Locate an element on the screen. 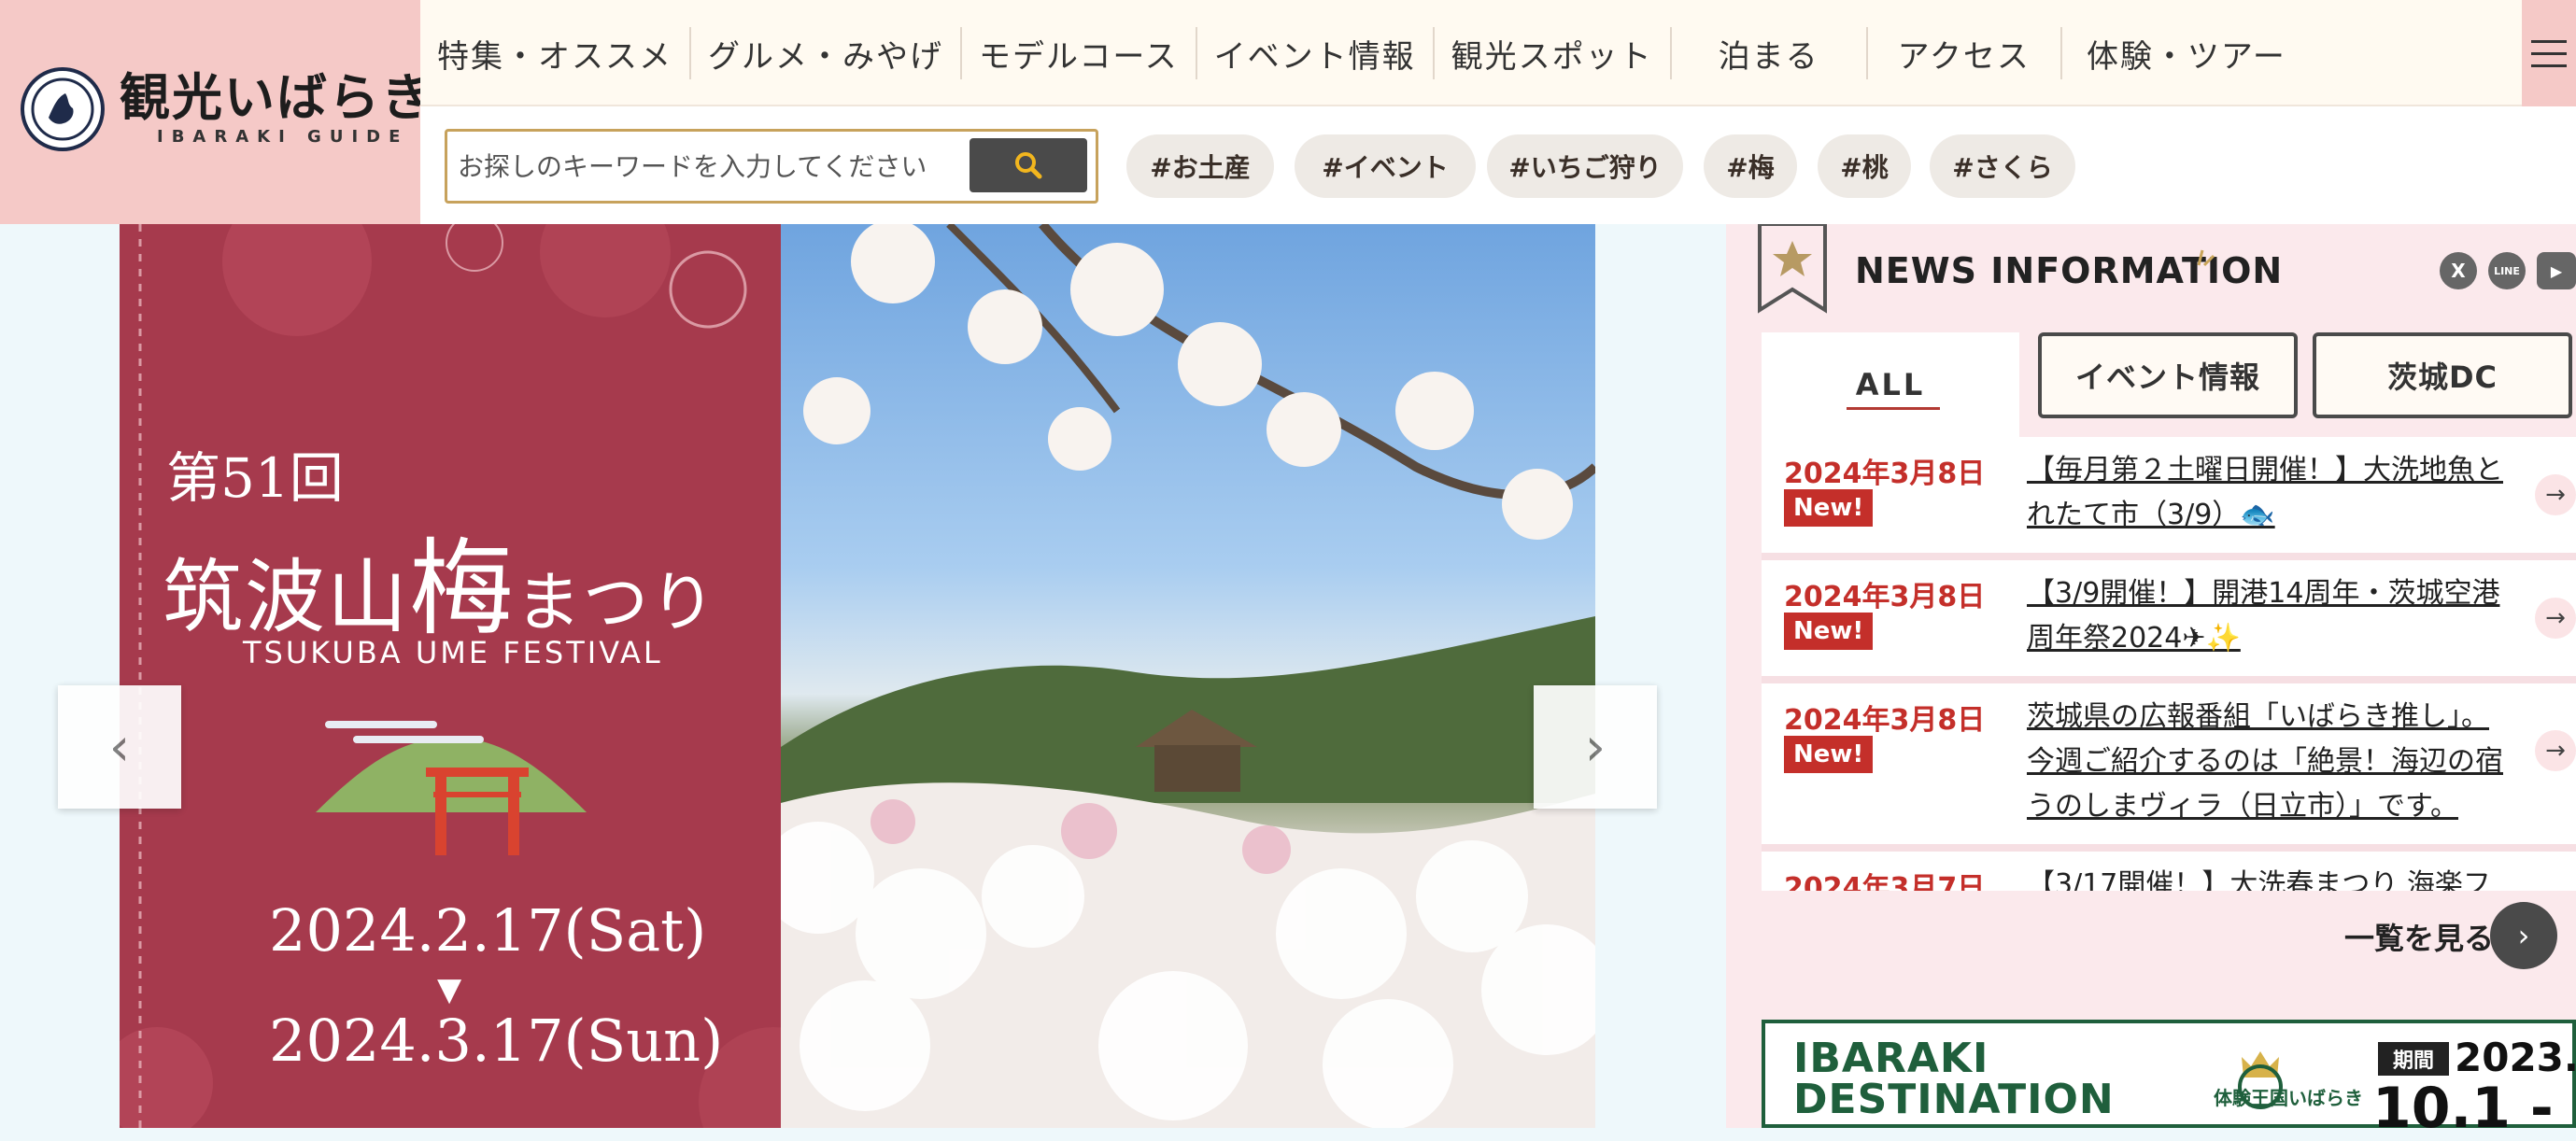  news-link: 【3/9開催！】開港14周年・茨城空港周年祭2024✈✨ is located at coordinates (2269, 616).